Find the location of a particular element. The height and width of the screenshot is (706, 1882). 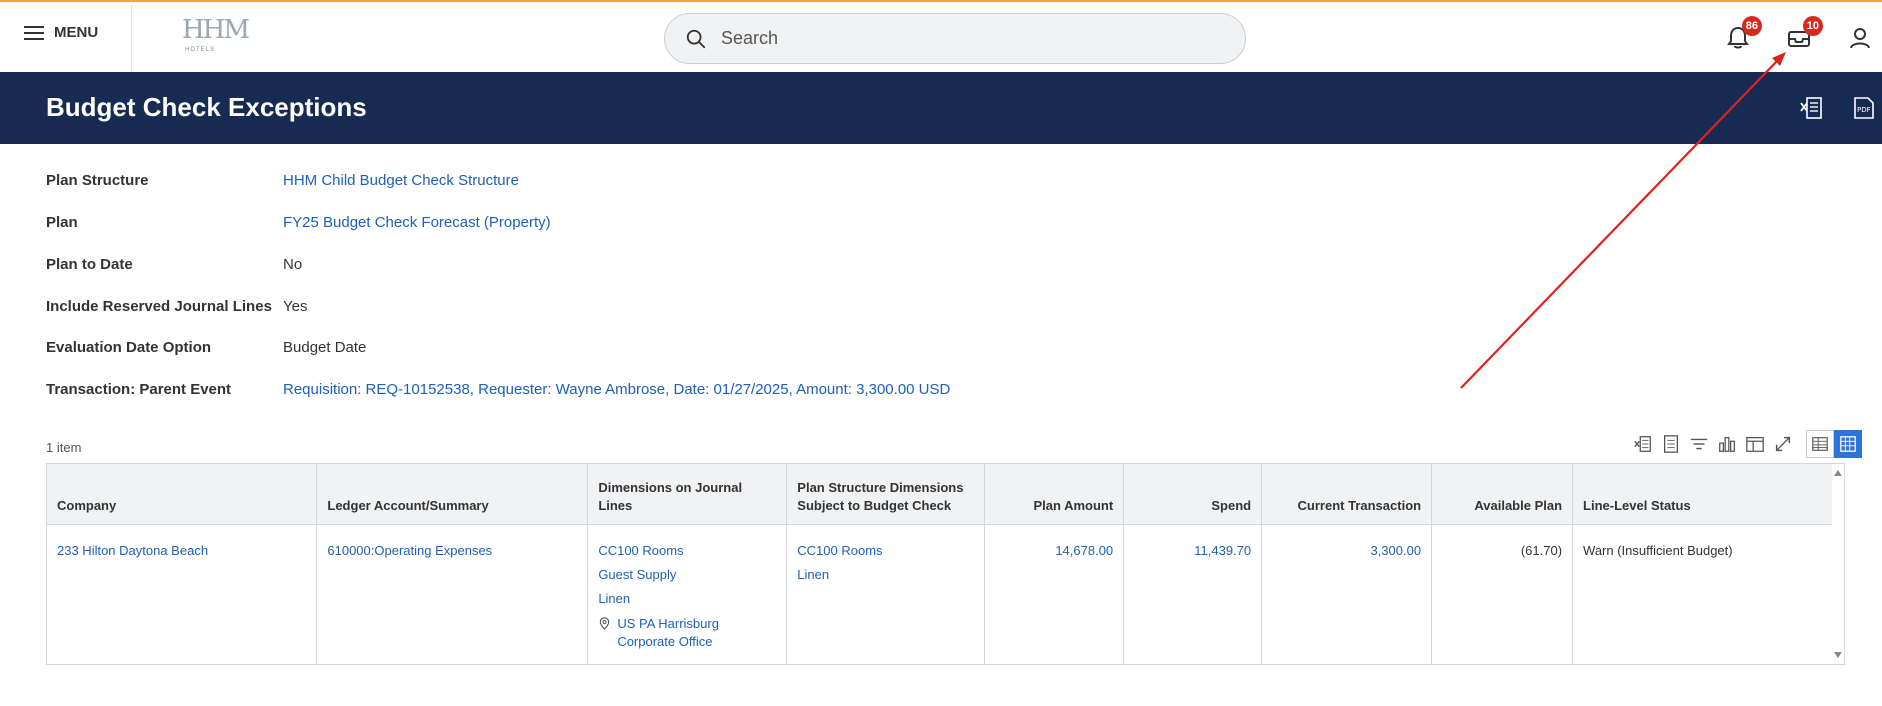

grid-icon is located at coordinates (1848, 444).